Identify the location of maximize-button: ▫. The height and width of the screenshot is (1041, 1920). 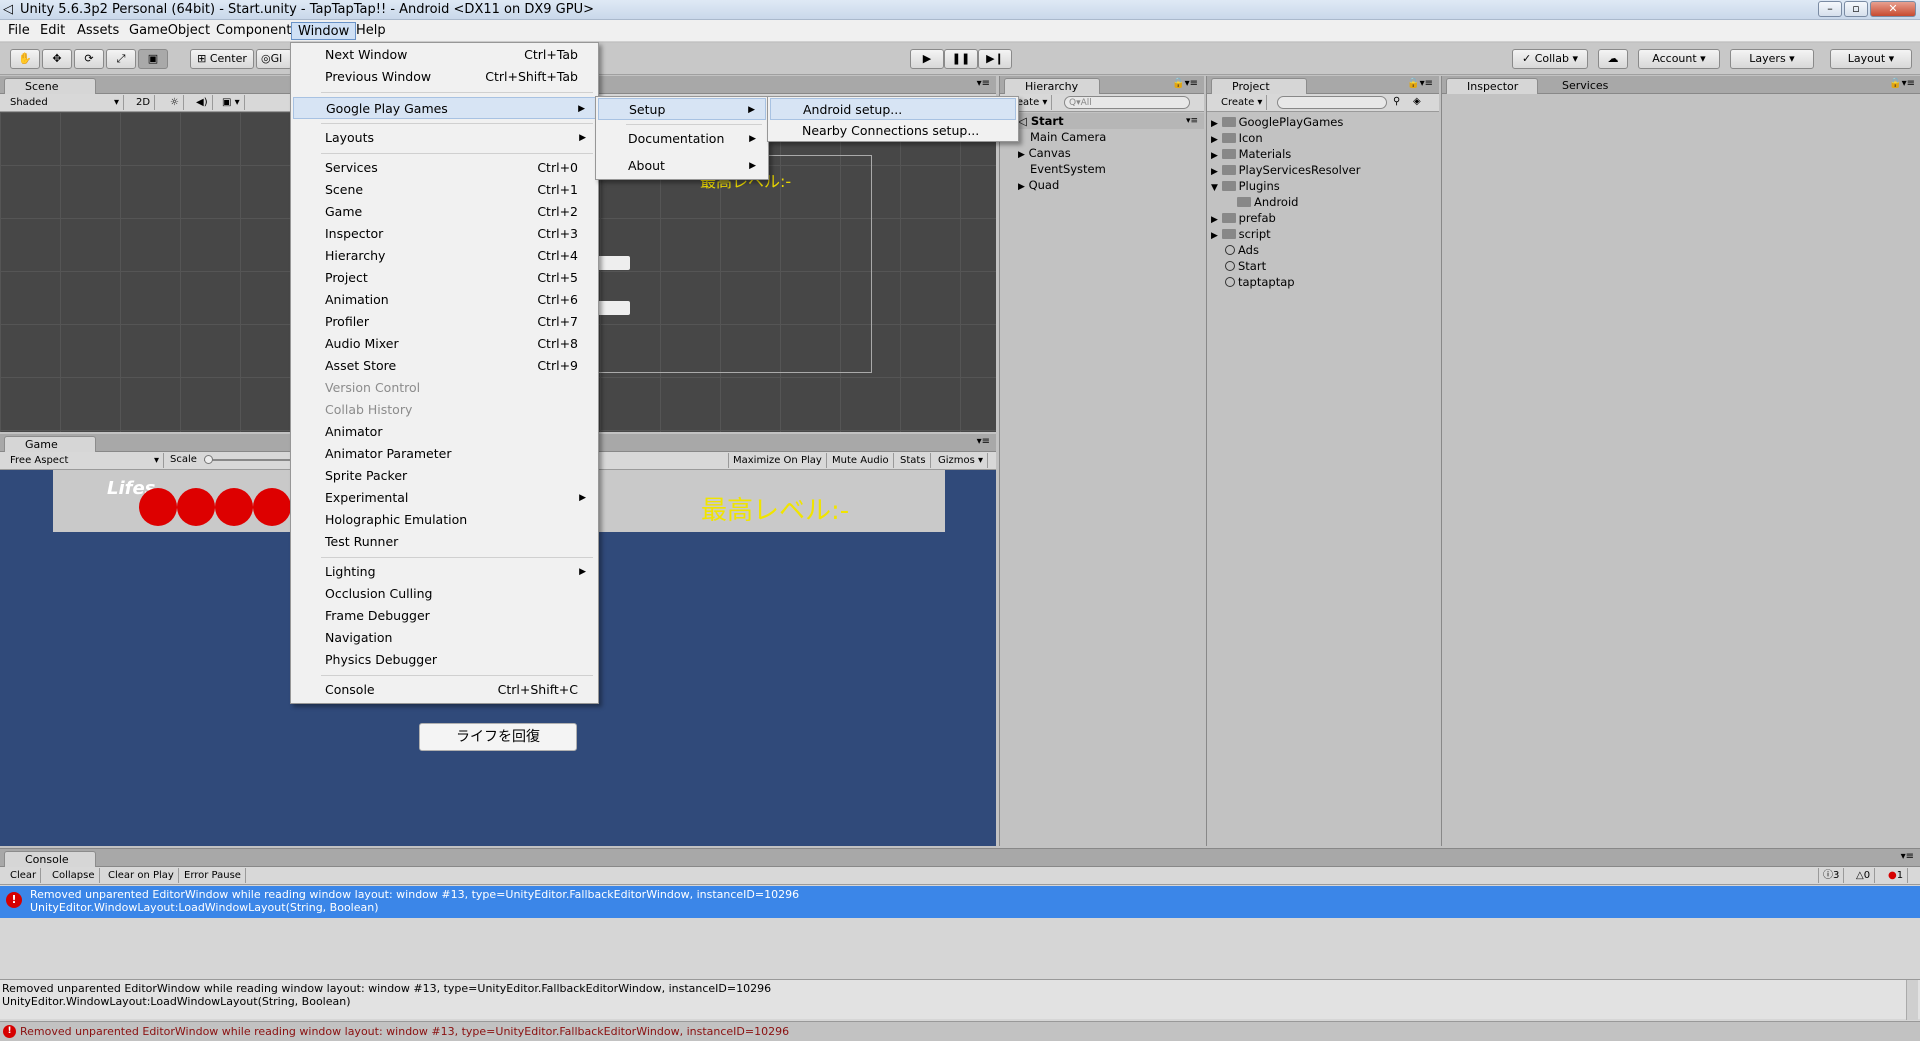
(1856, 9).